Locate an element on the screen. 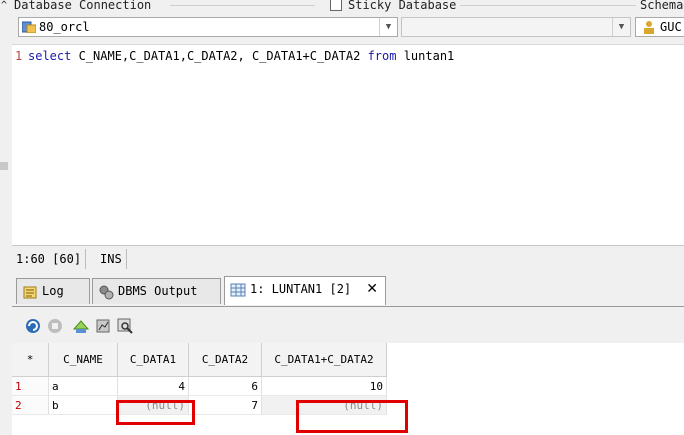 The image size is (684, 435). table-row: 1 a 4 6 10 is located at coordinates (199, 386).